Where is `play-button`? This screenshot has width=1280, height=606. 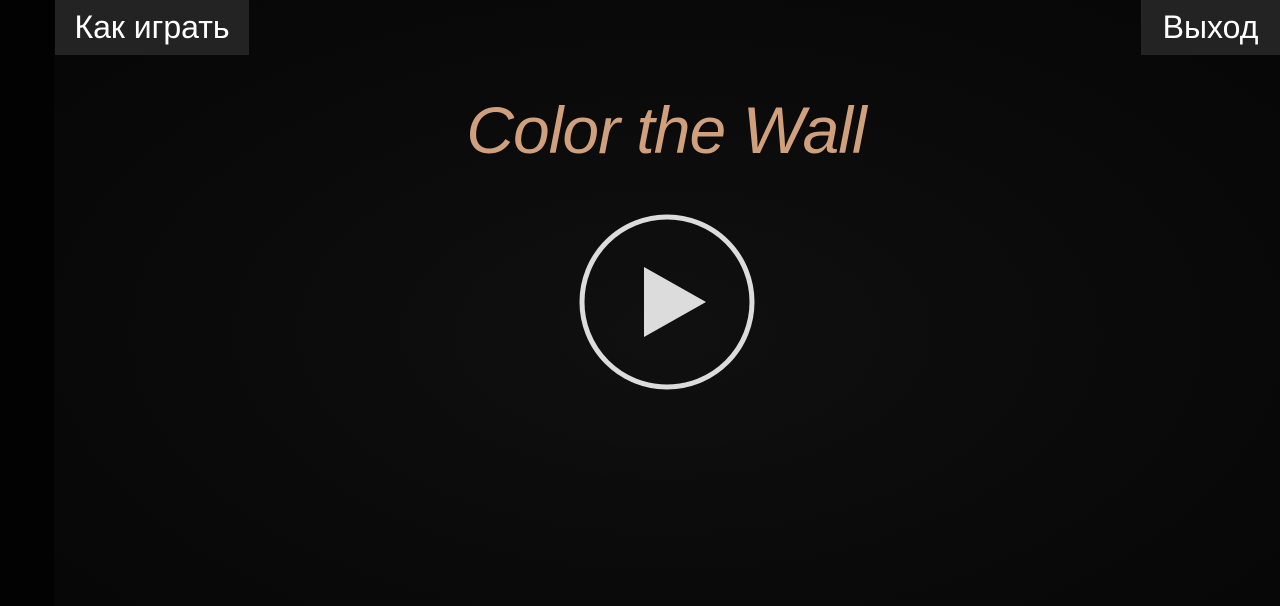 play-button is located at coordinates (667, 302).